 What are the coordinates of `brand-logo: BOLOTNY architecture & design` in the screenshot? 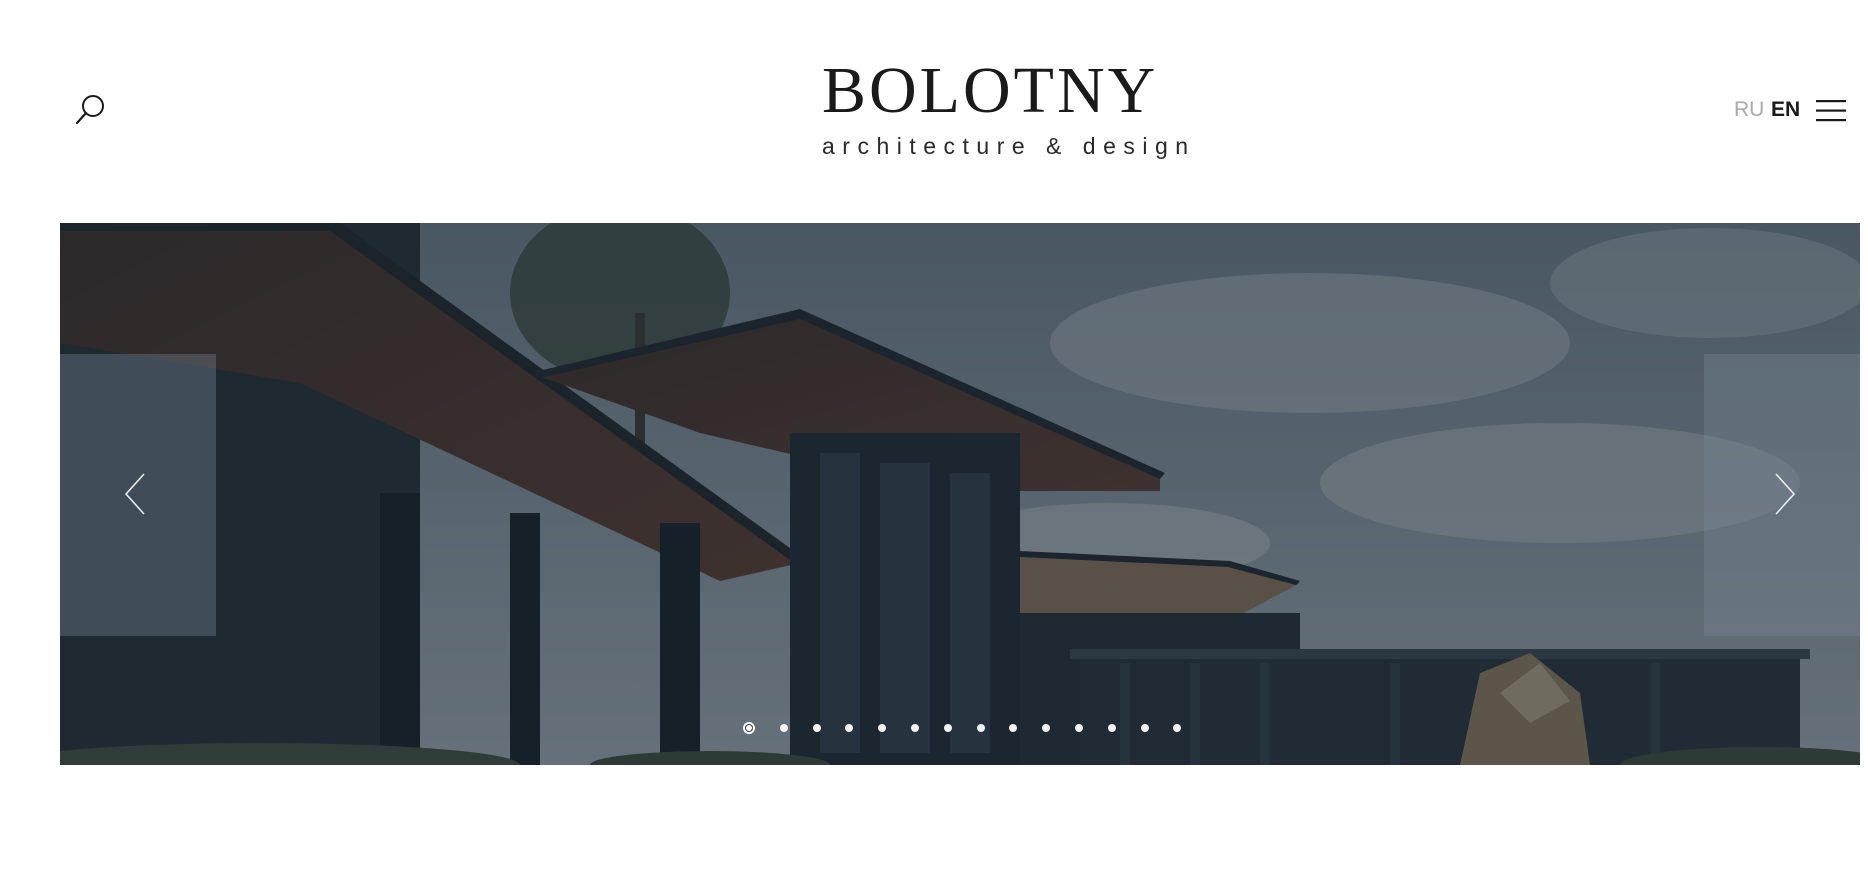 It's located at (1009, 107).